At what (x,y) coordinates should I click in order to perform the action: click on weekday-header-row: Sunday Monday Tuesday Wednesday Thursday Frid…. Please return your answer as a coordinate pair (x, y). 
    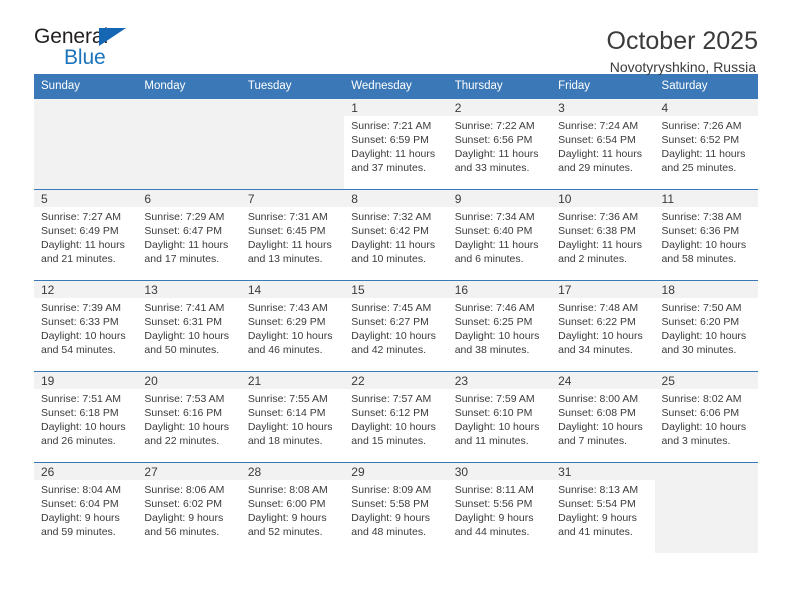
    Looking at the image, I should click on (396, 86).